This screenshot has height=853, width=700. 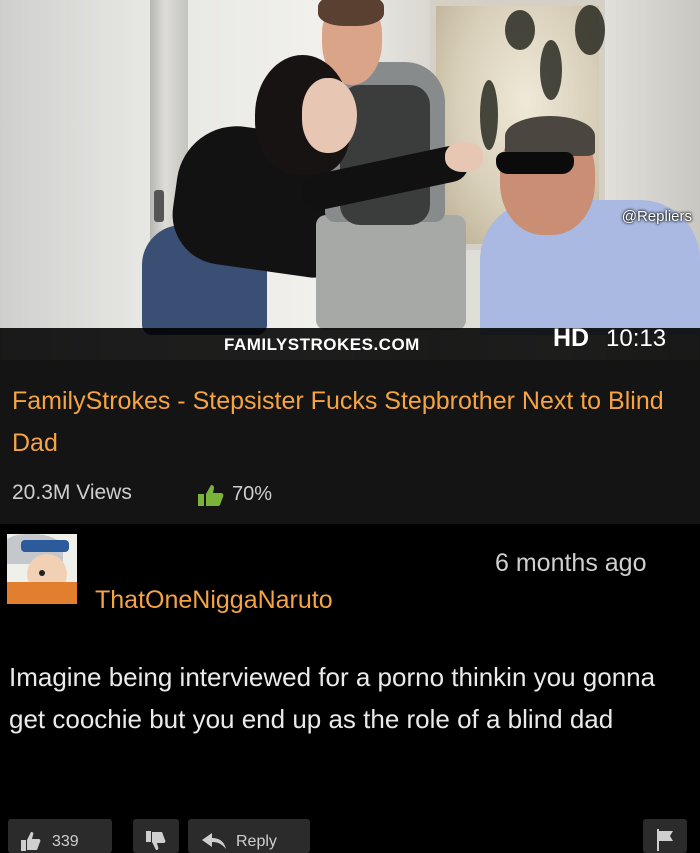 I want to click on avatar-eye, so click(x=42, y=573).